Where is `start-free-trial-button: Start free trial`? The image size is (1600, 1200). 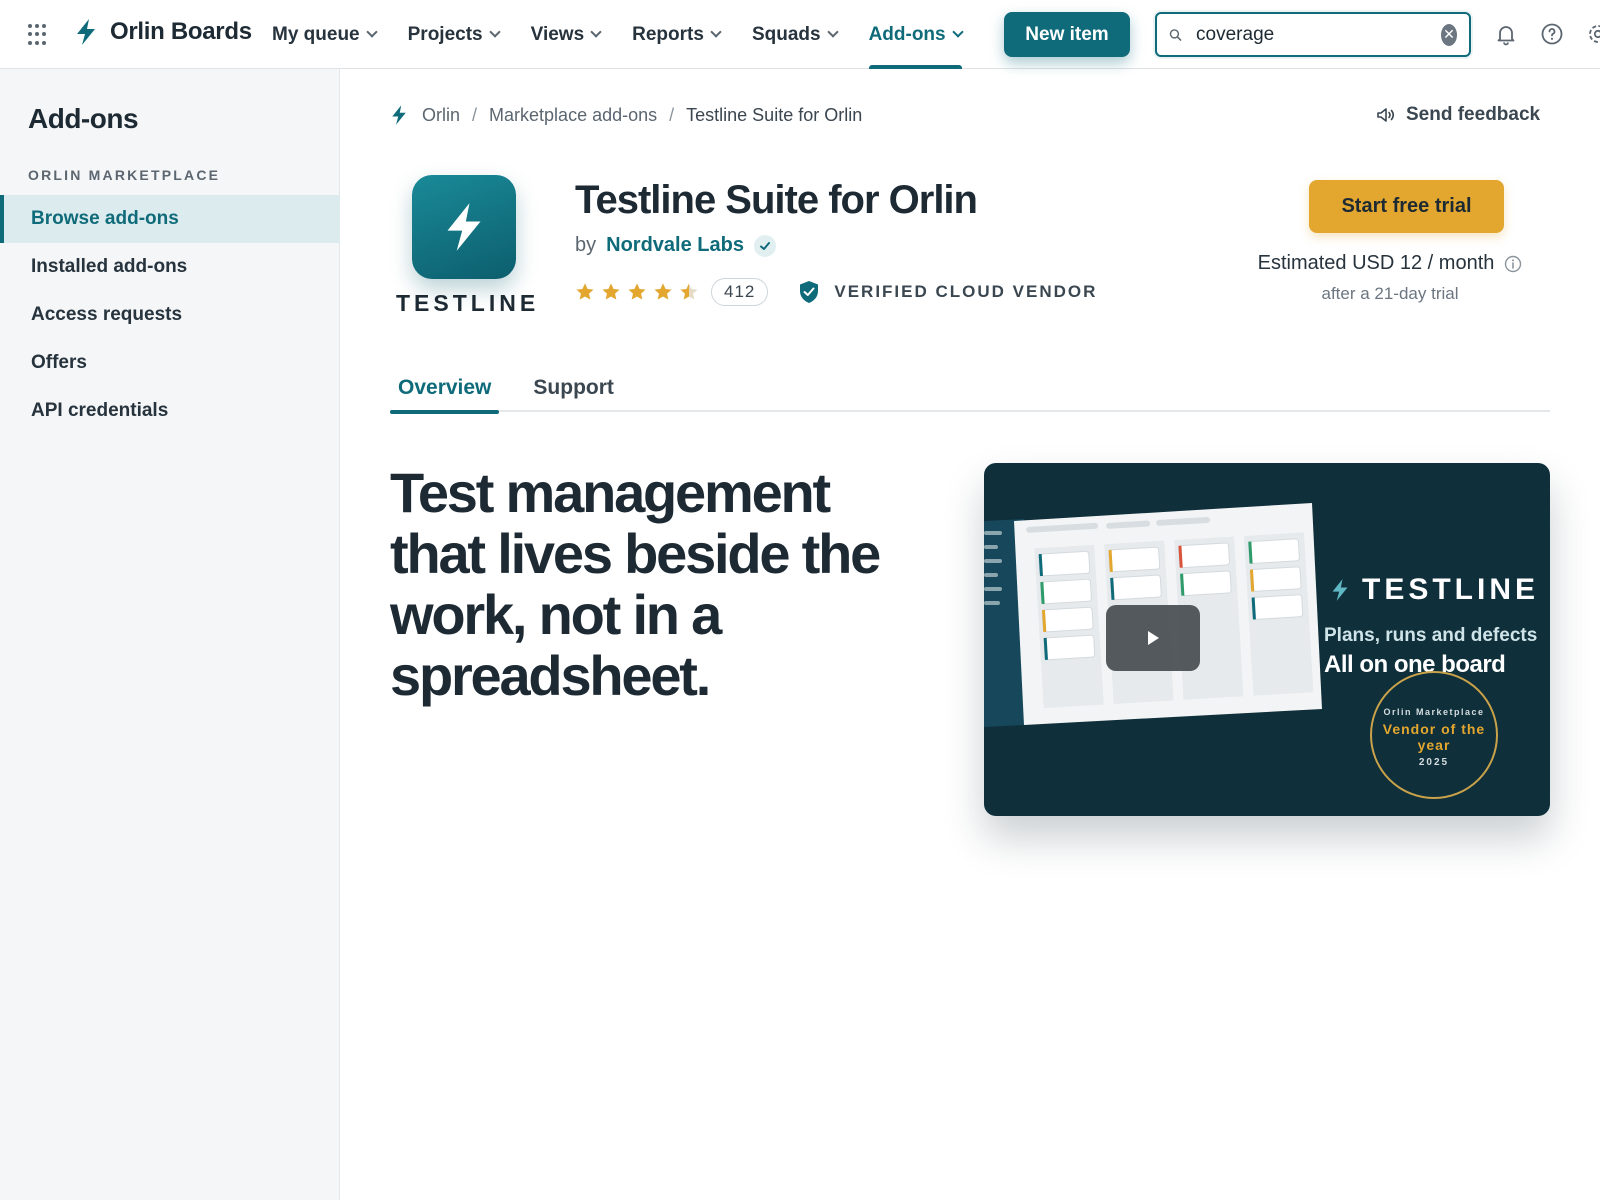 start-free-trial-button: Start free trial is located at coordinates (1406, 206).